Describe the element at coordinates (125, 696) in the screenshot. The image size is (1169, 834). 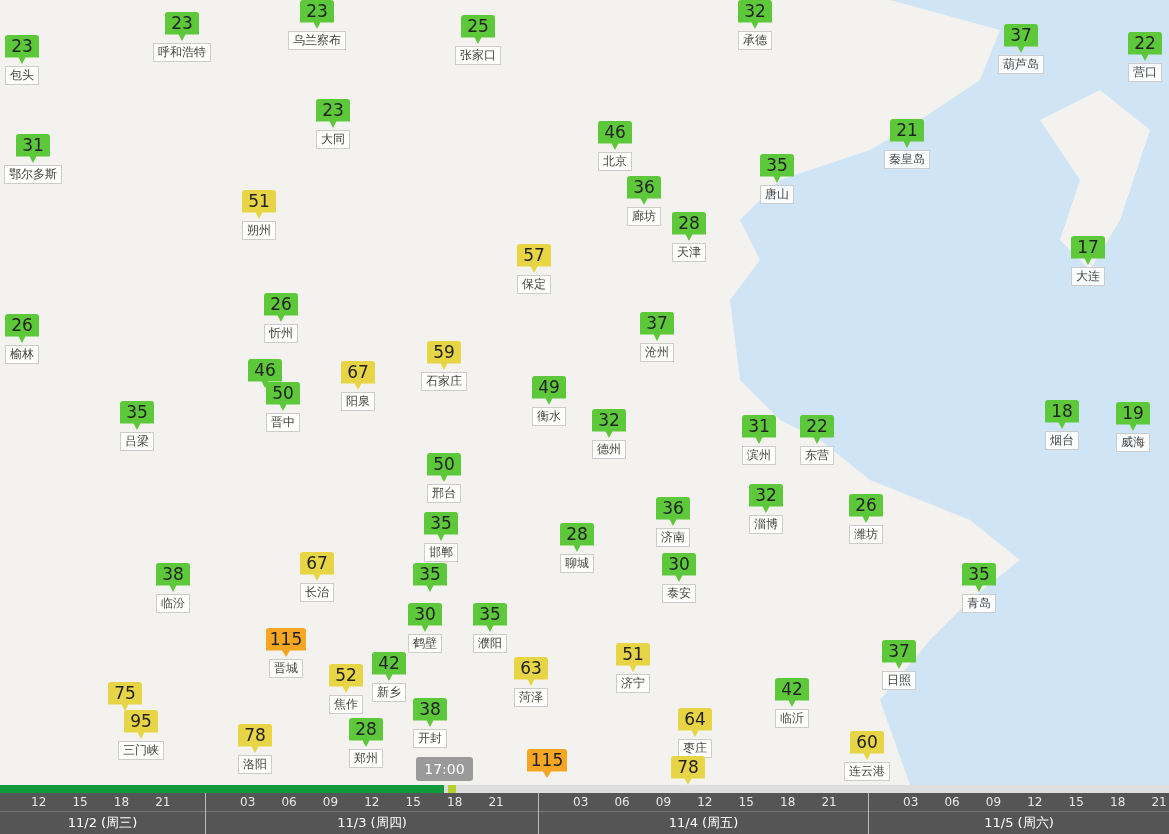
I see `aqi-marker: 75` at that location.